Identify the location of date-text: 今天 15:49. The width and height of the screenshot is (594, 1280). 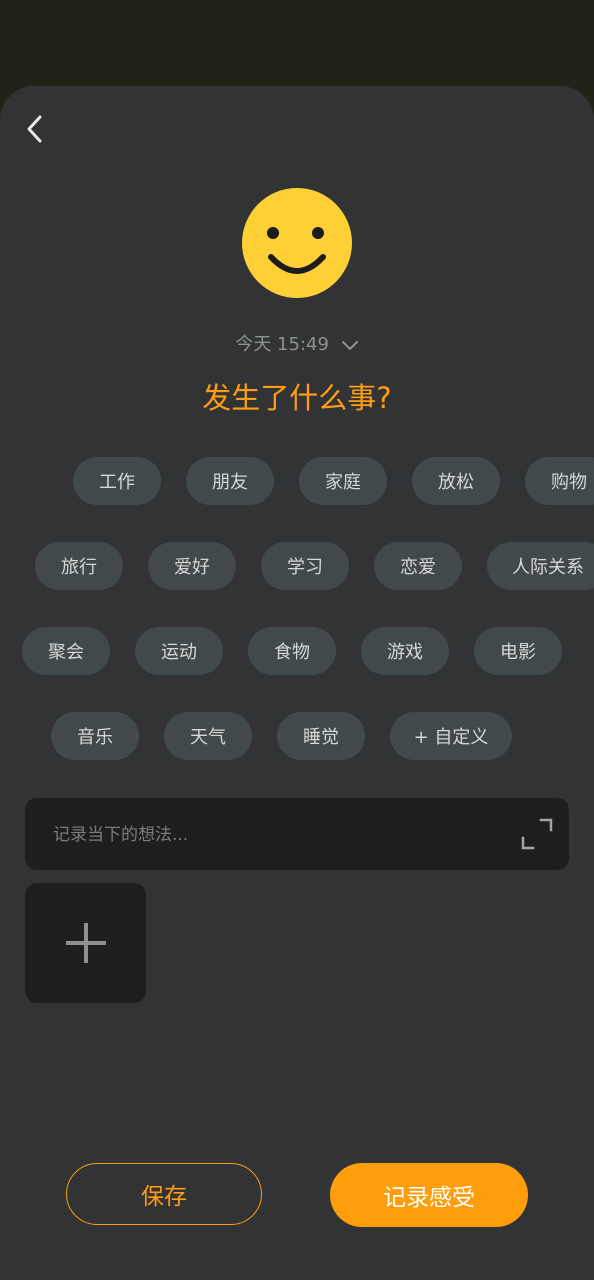
(282, 344).